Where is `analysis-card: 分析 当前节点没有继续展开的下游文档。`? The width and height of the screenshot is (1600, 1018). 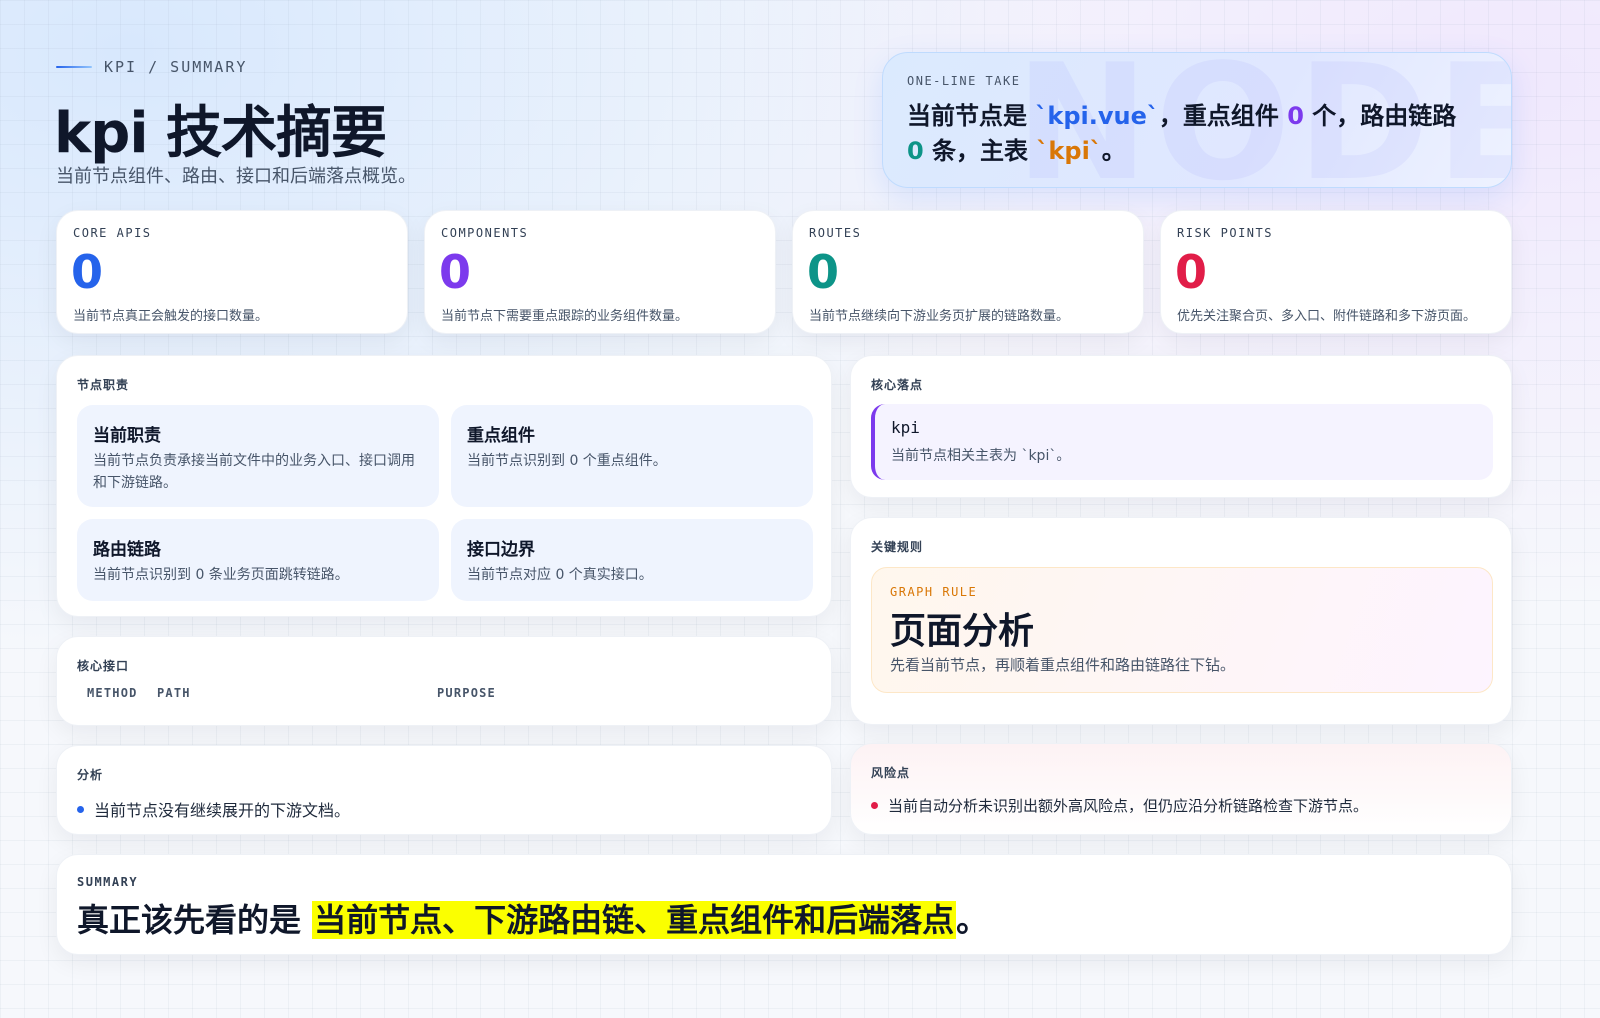
analysis-card: 分析 当前节点没有继续展开的下游文档。 is located at coordinates (444, 790).